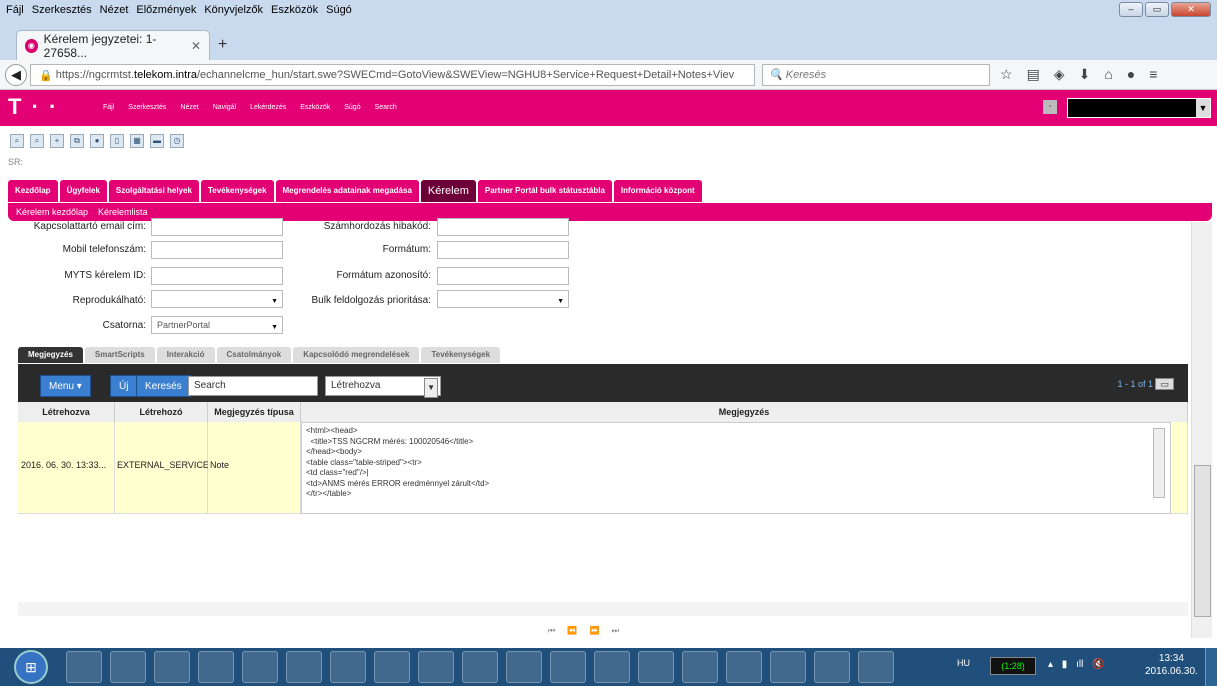 Image resolution: width=1217 pixels, height=686 pixels. What do you see at coordinates (1191, 9) in the screenshot?
I see `close-button: ✕` at bounding box center [1191, 9].